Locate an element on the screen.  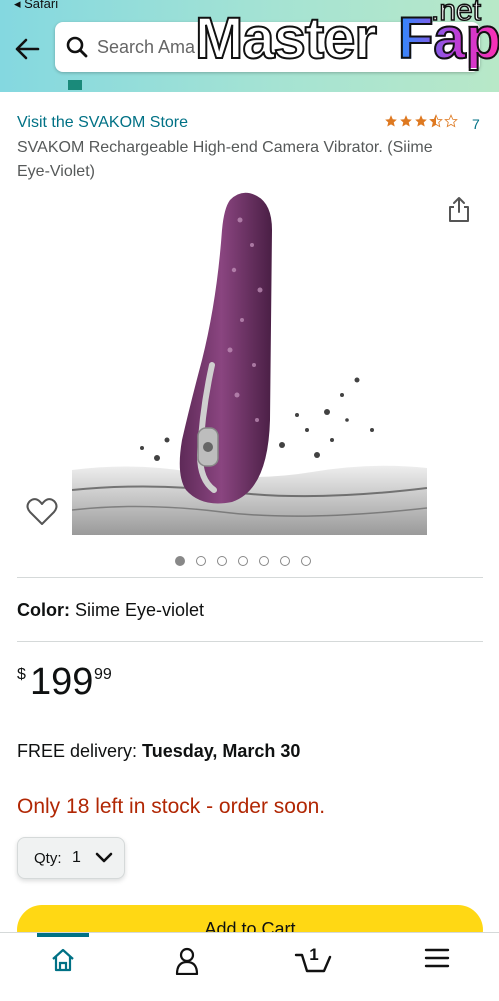
share-icon is located at coordinates (459, 209).